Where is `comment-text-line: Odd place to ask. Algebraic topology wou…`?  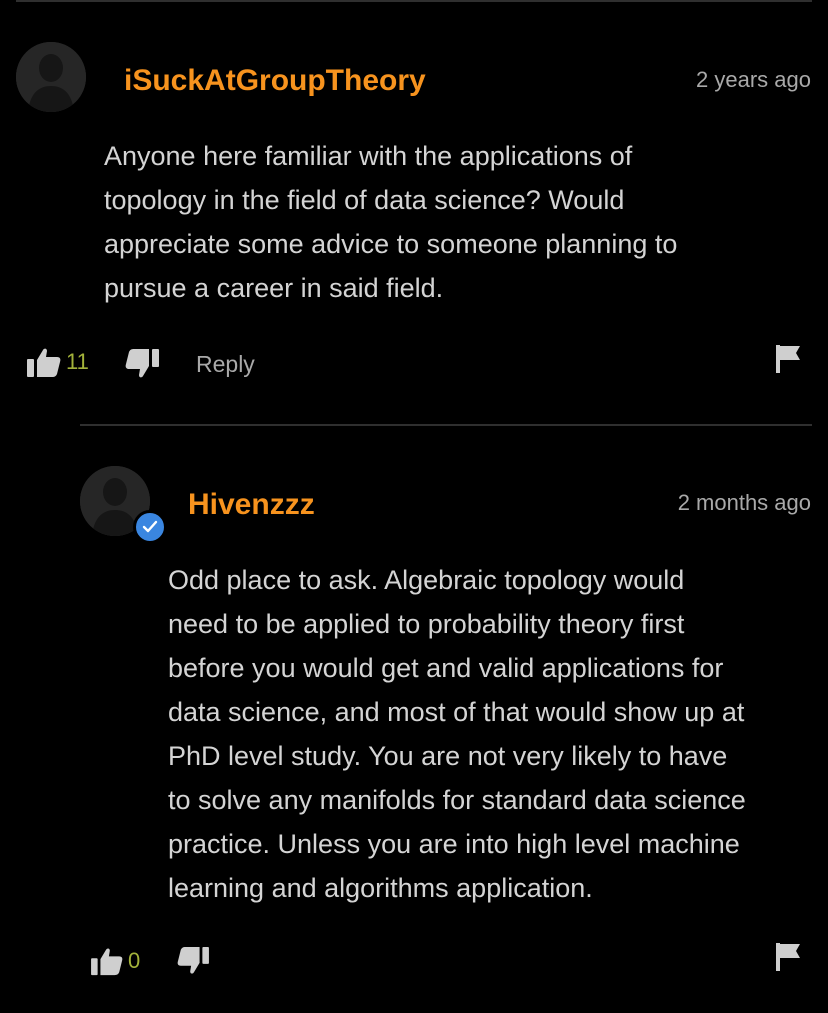 comment-text-line: Odd place to ask. Algebraic topology wou… is located at coordinates (426, 580).